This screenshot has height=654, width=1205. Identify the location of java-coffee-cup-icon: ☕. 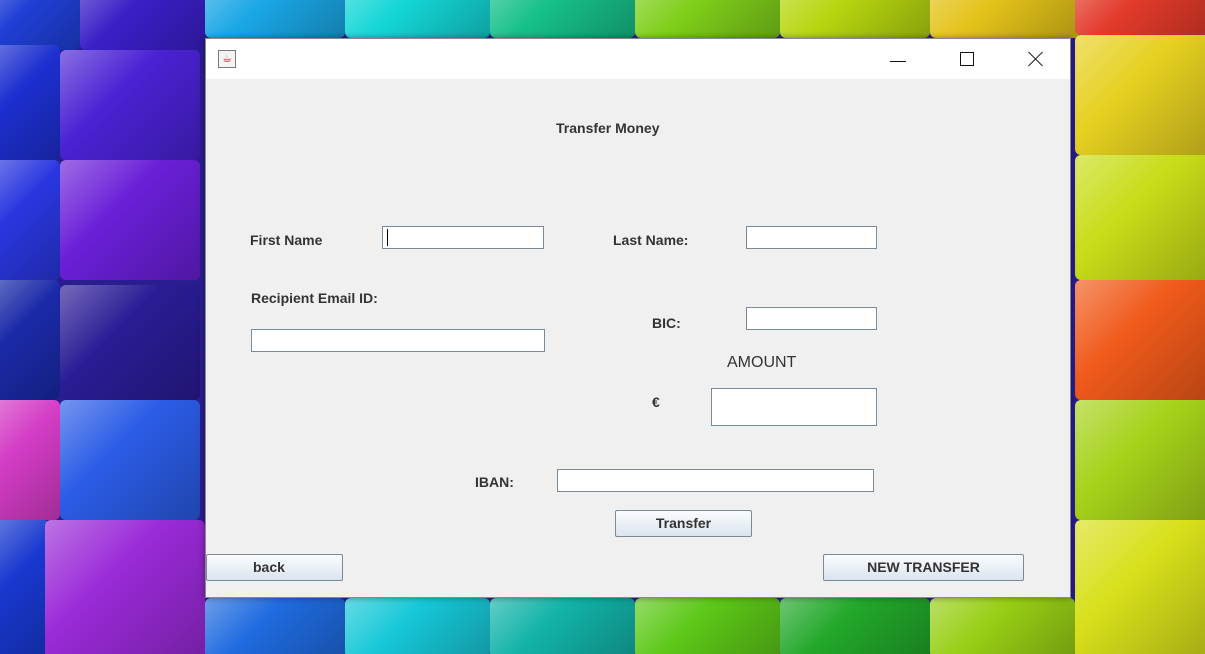
(227, 59).